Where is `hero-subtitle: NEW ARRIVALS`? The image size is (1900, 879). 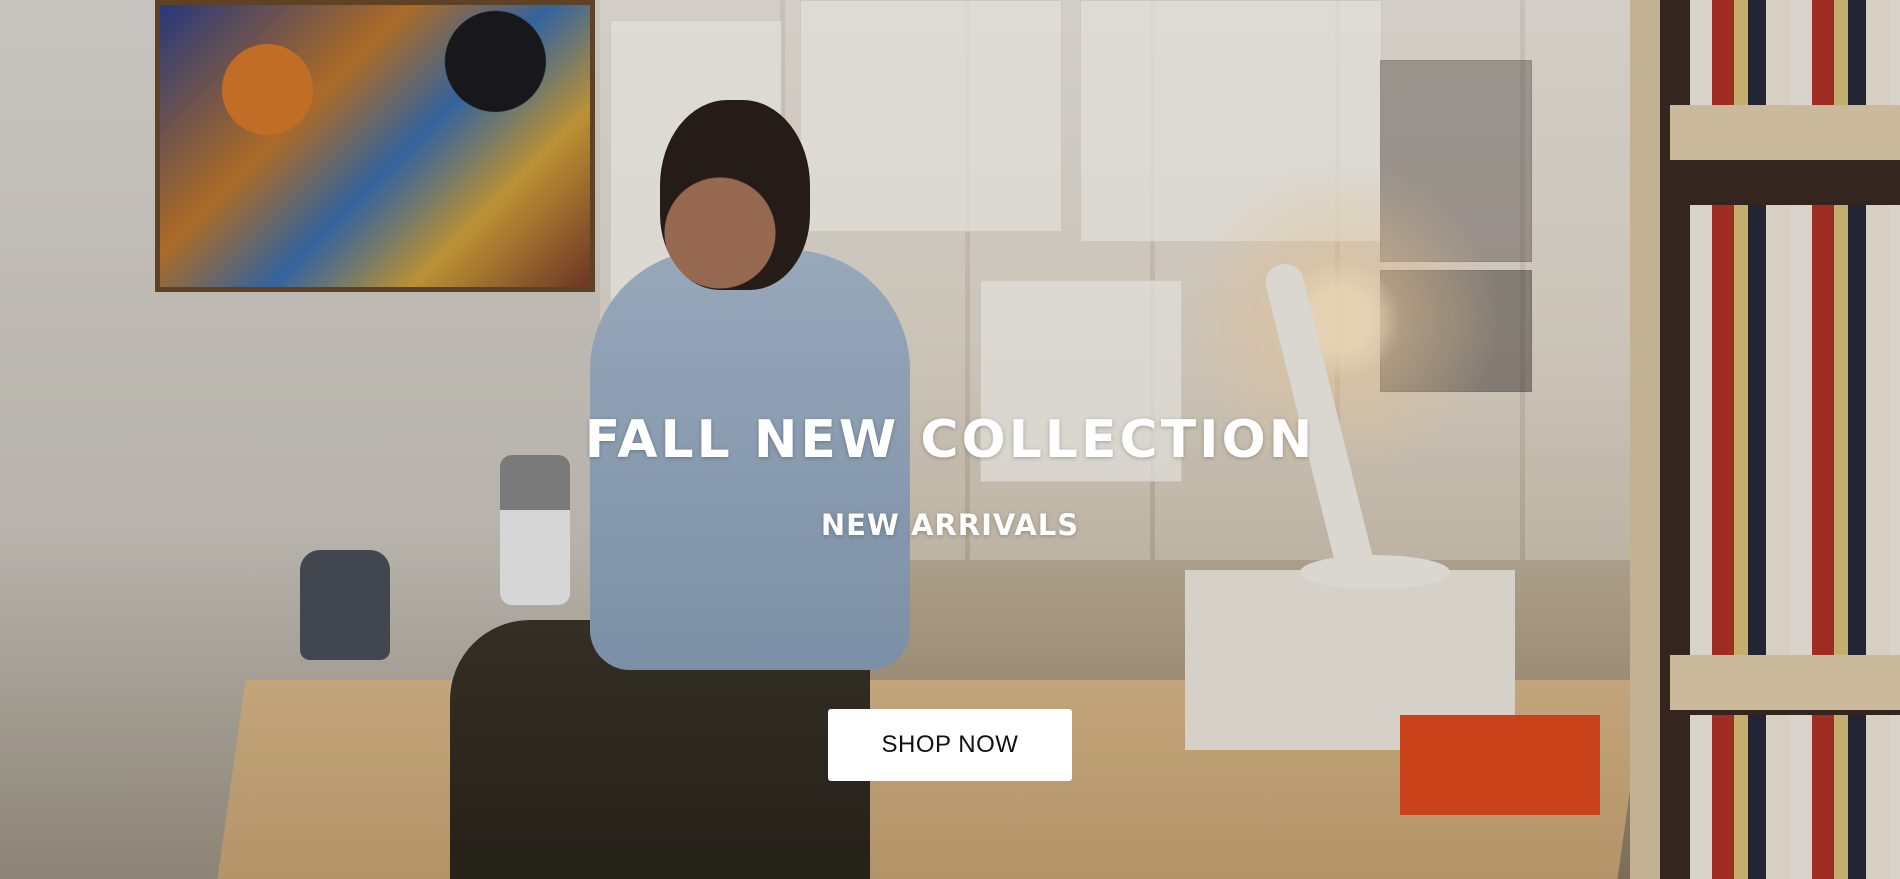
hero-subtitle: NEW ARRIVALS is located at coordinates (950, 525).